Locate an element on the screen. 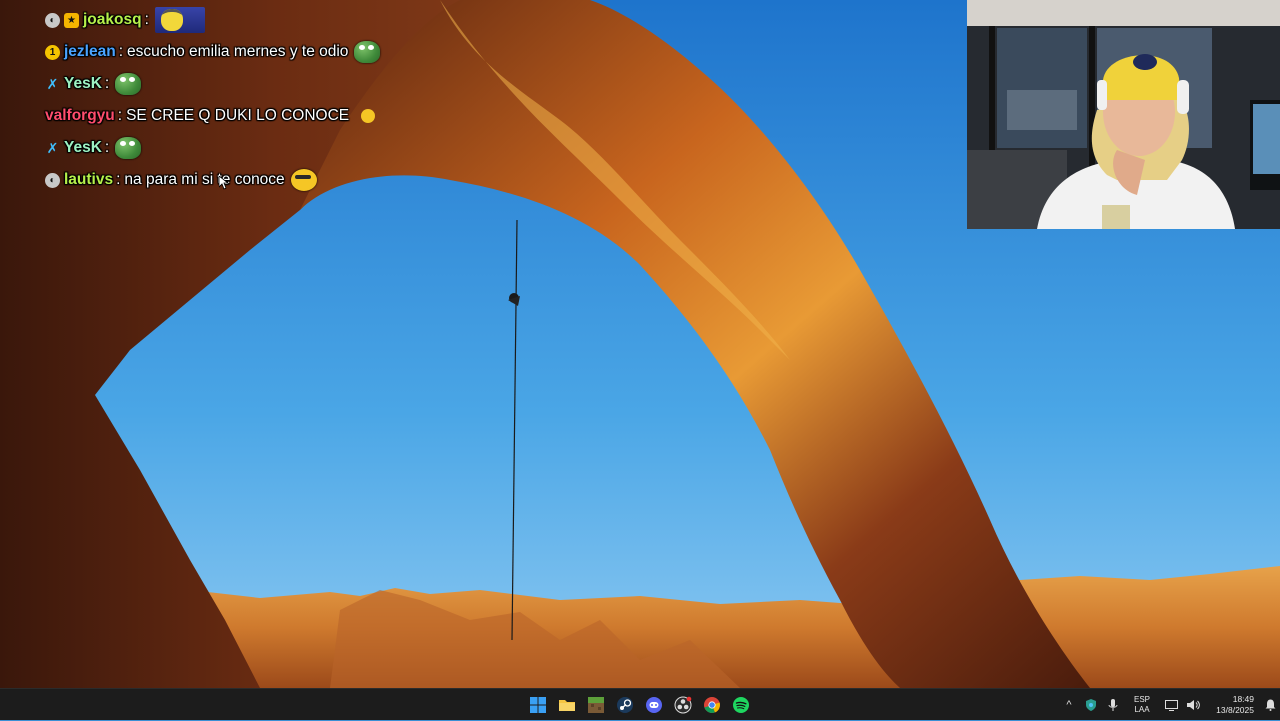  show-hidden-icons-button: ^ is located at coordinates (1069, 705).